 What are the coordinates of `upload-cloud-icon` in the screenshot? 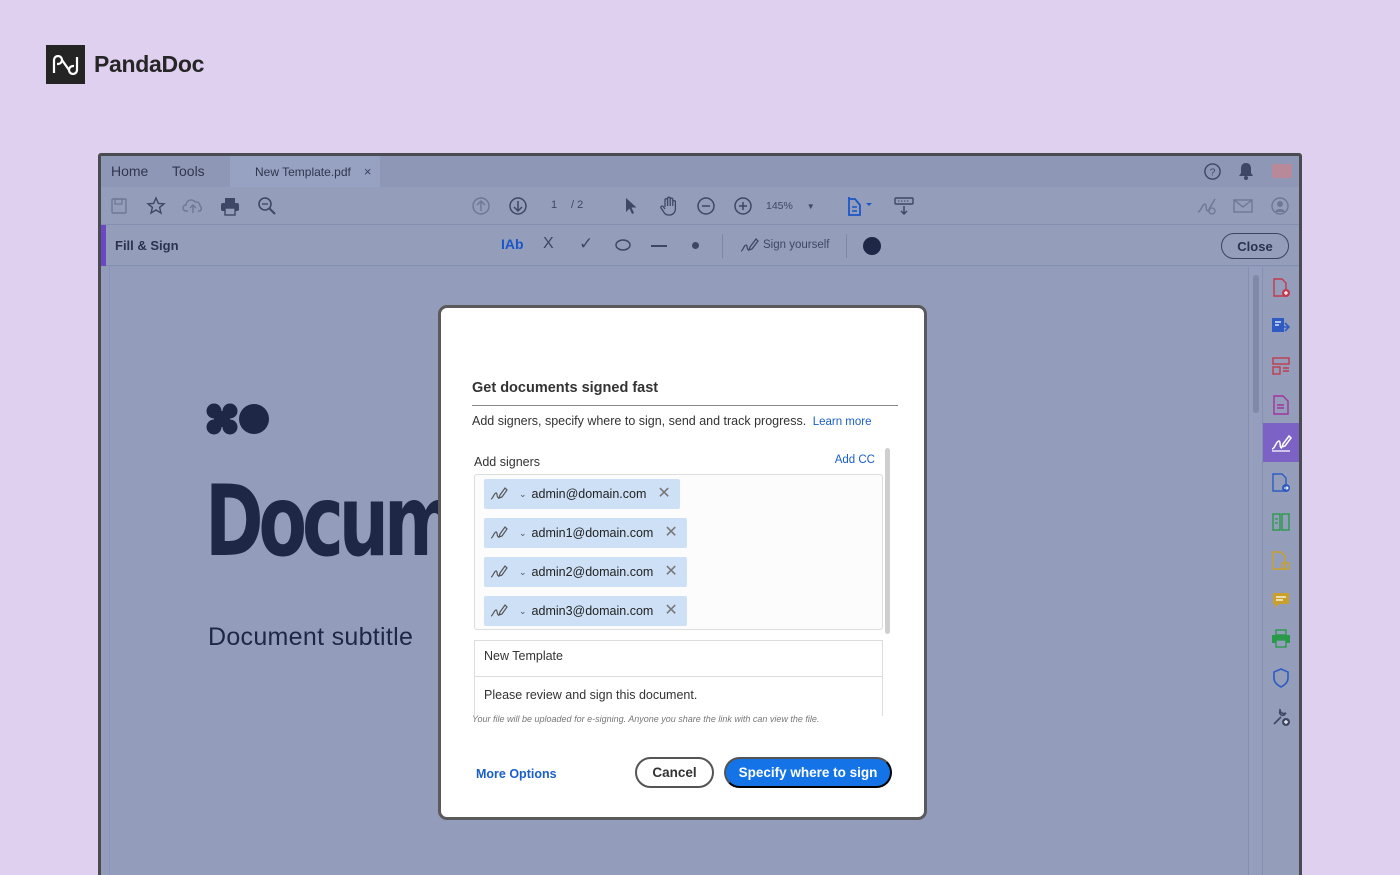 It's located at (193, 206).